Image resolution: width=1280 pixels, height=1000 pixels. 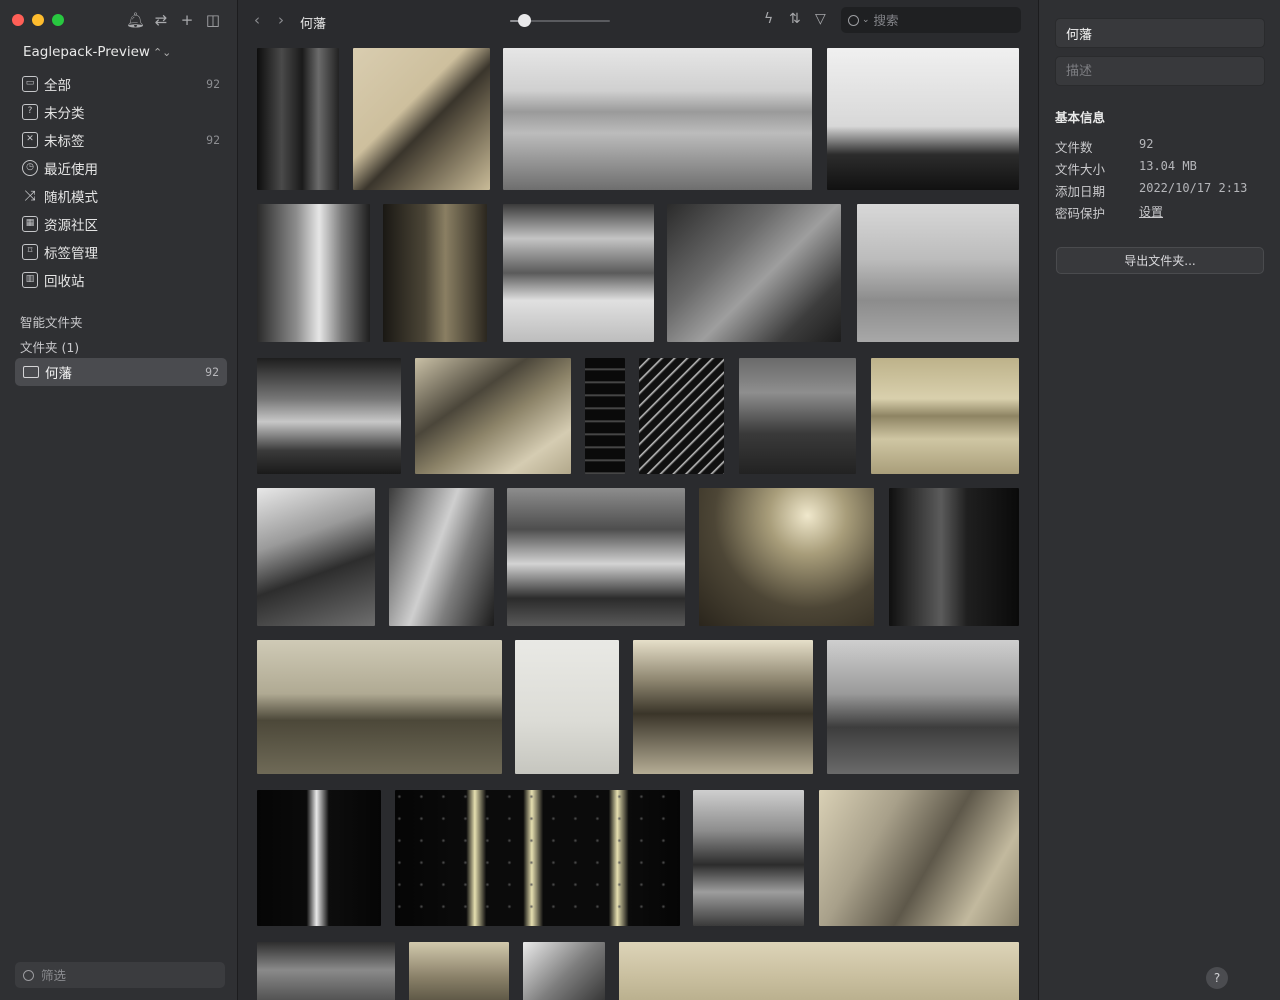 What do you see at coordinates (795, 19) in the screenshot?
I see `sort-icon: ⇅` at bounding box center [795, 19].